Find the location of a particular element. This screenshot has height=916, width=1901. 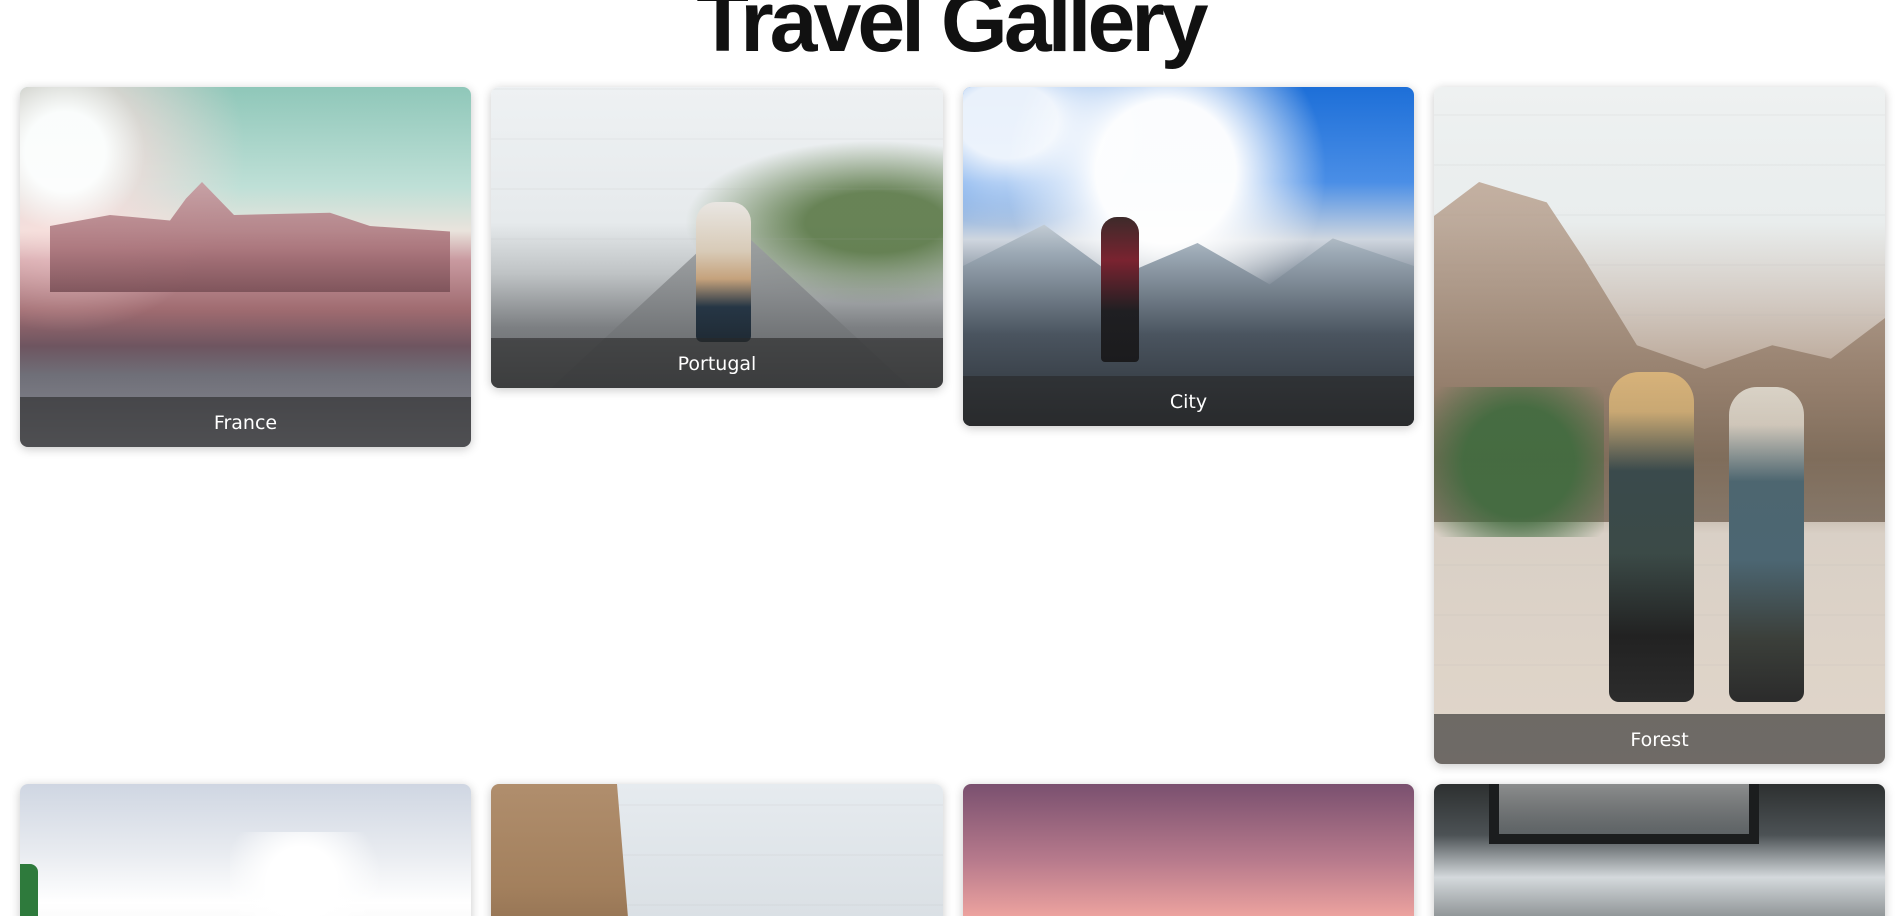

foliage-graphic is located at coordinates (29, 890).